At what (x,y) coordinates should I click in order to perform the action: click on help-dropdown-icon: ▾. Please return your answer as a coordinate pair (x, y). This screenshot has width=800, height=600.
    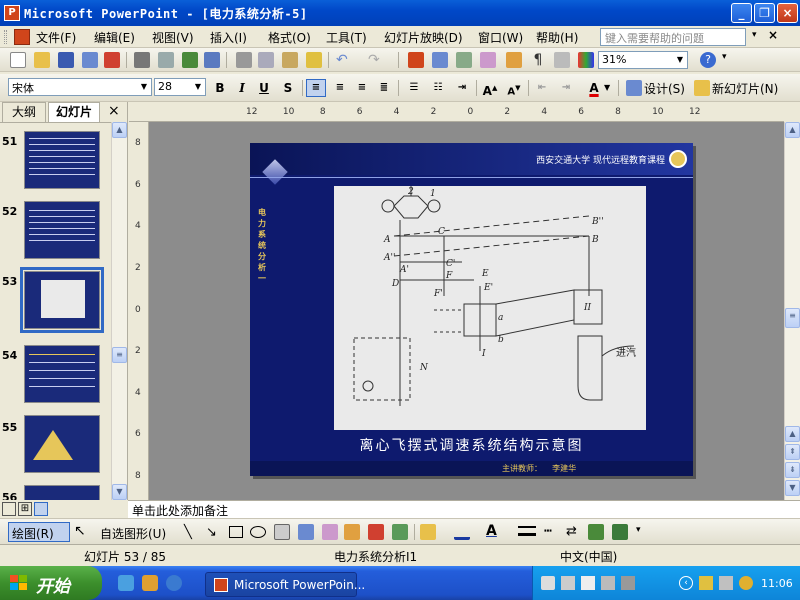
    Looking at the image, I should click on (757, 37).